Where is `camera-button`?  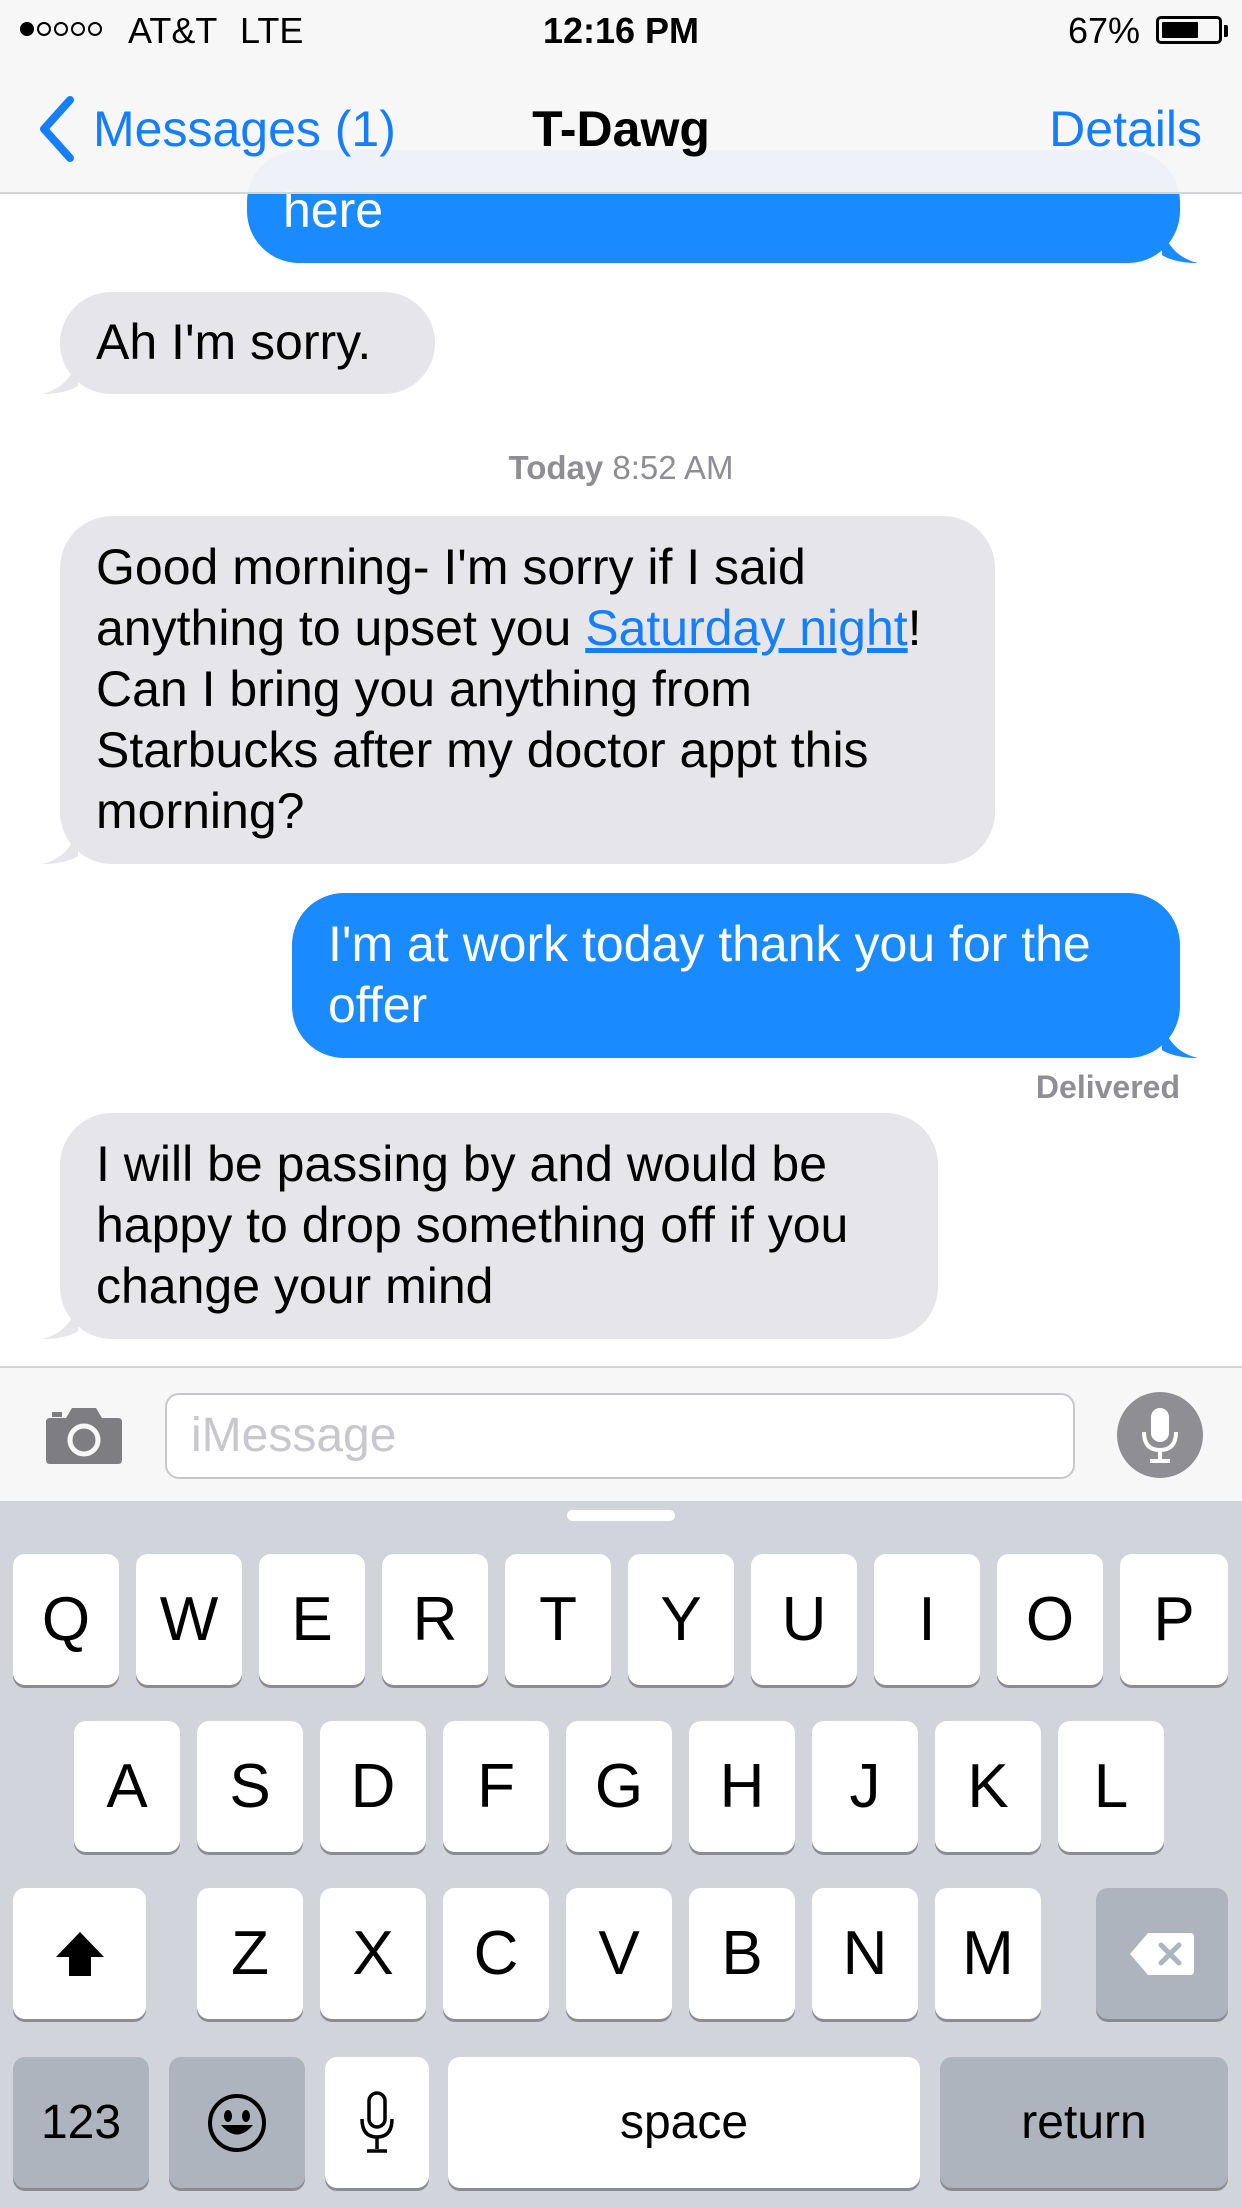 camera-button is located at coordinates (84, 1435).